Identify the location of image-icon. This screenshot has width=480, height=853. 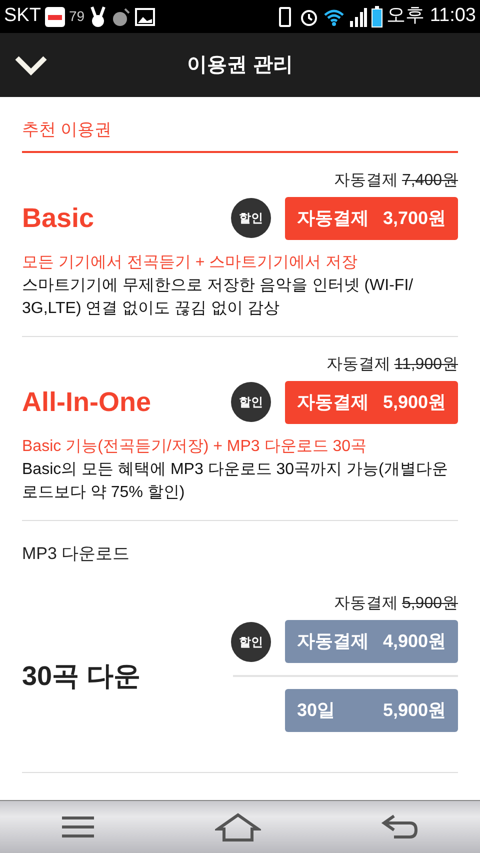
(144, 17).